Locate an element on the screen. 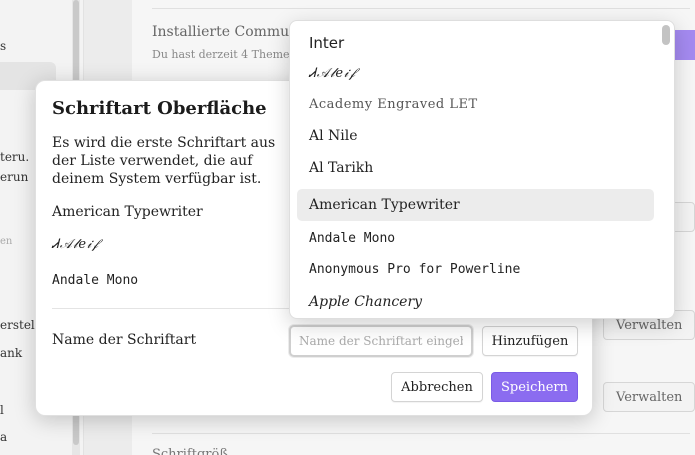 Image resolution: width=695 pixels, height=455 pixels. font-option: Al Tarikh is located at coordinates (475, 168).